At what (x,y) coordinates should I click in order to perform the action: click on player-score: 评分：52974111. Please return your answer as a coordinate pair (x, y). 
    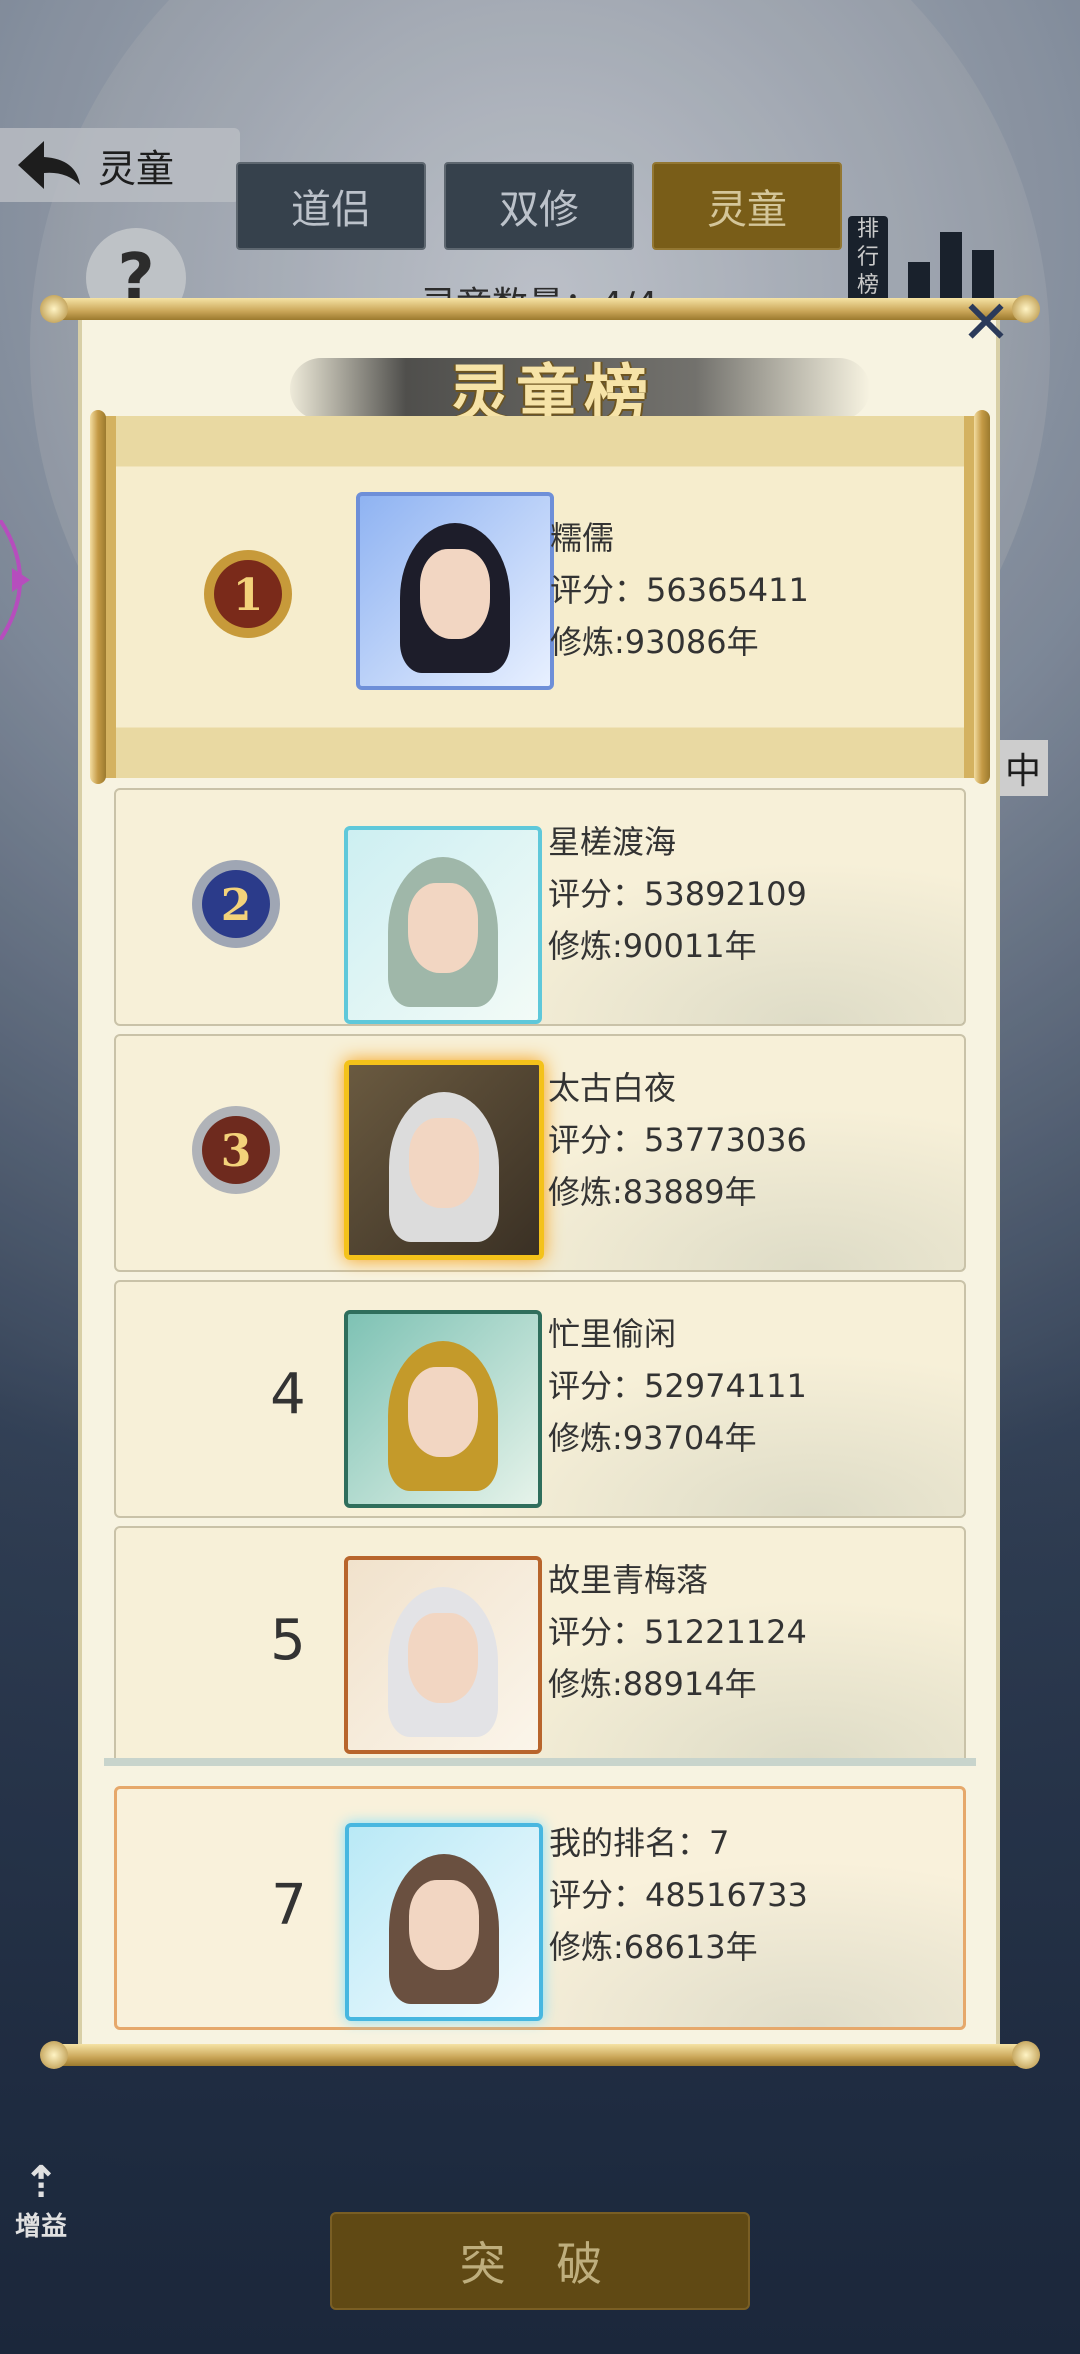
    Looking at the image, I should click on (677, 1386).